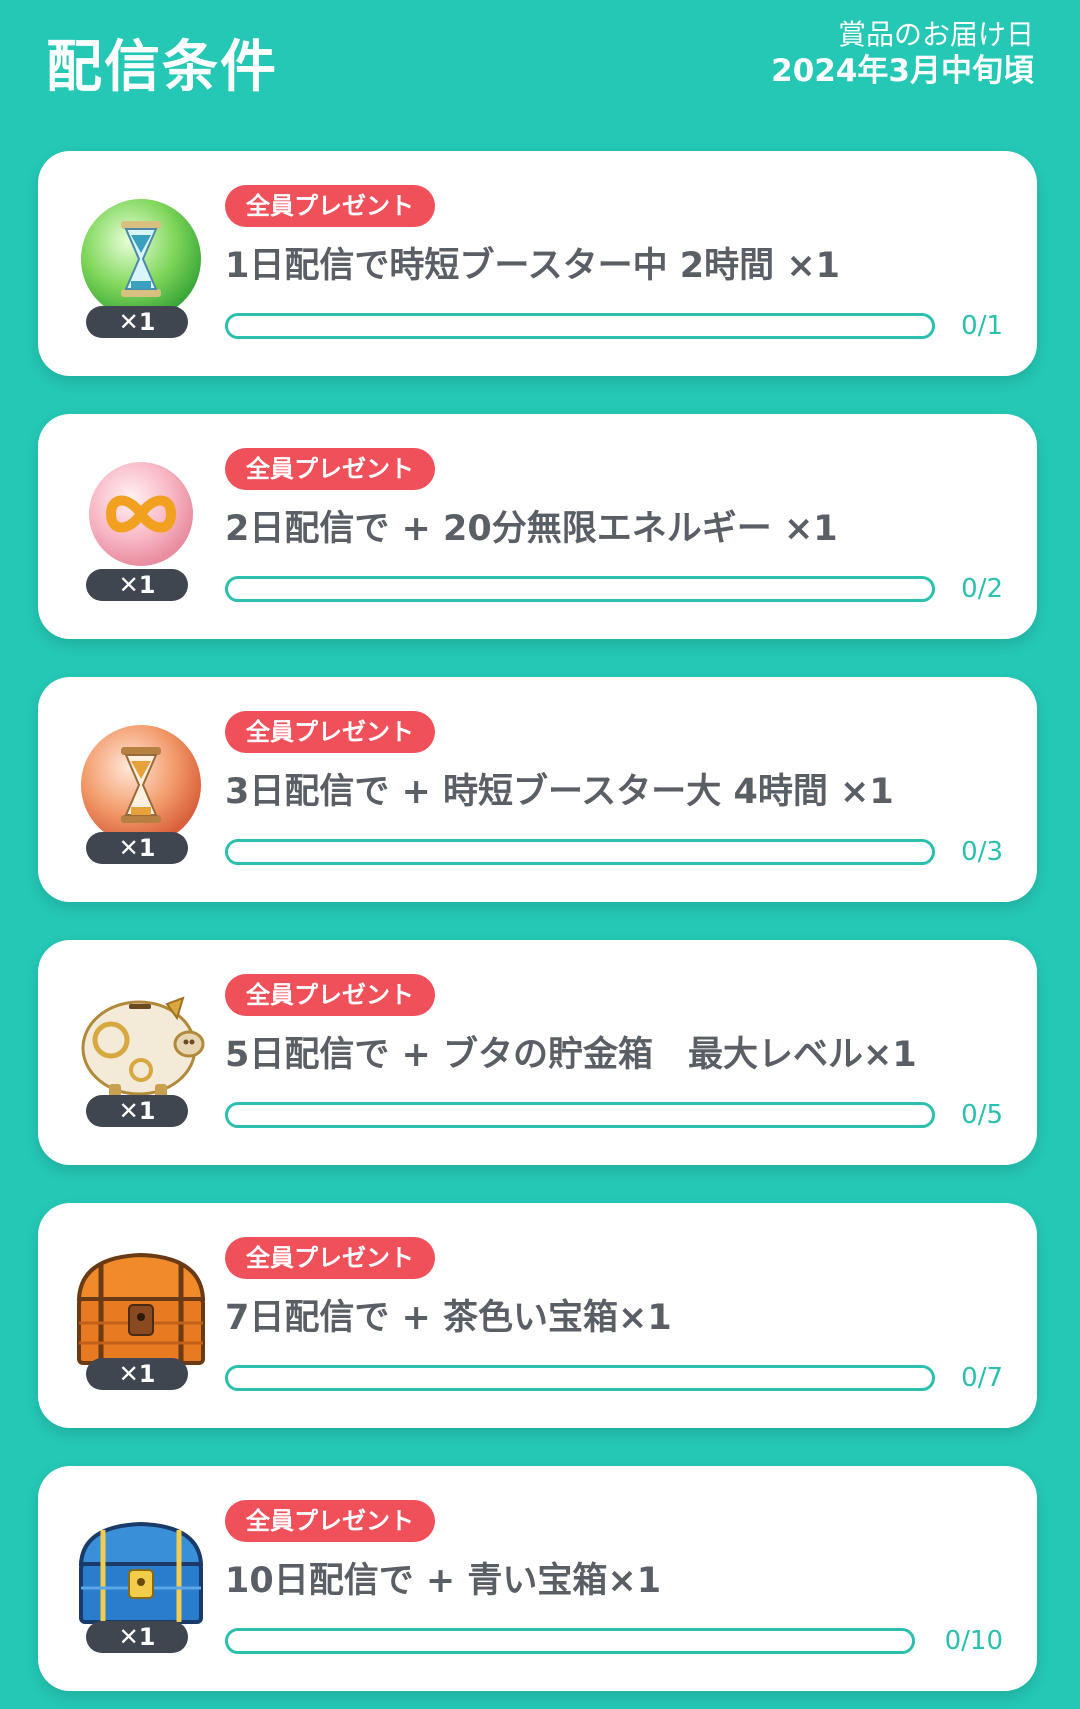 This screenshot has height=1709, width=1080. I want to click on reward-card-6: ✕1 全員プレゼント 10日配信で + 青い宝箱×1 0/10, so click(537, 1578).